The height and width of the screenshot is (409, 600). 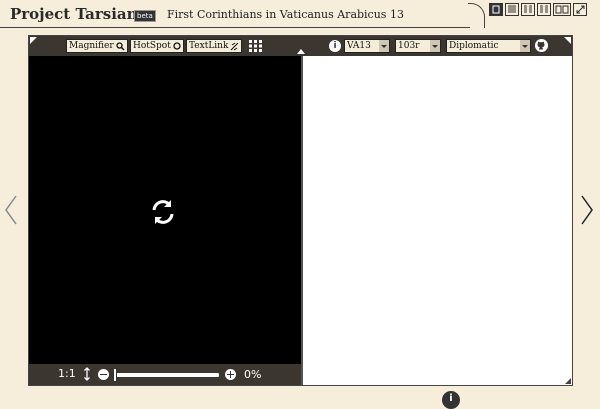 I want to click on folio-select: 103r, so click(x=418, y=46).